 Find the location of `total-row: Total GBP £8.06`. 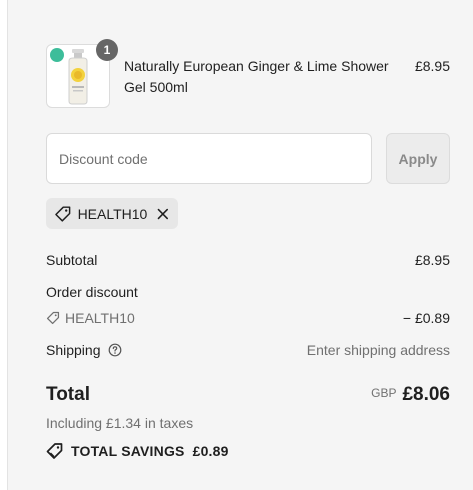

total-row: Total GBP £8.06 is located at coordinates (248, 397).